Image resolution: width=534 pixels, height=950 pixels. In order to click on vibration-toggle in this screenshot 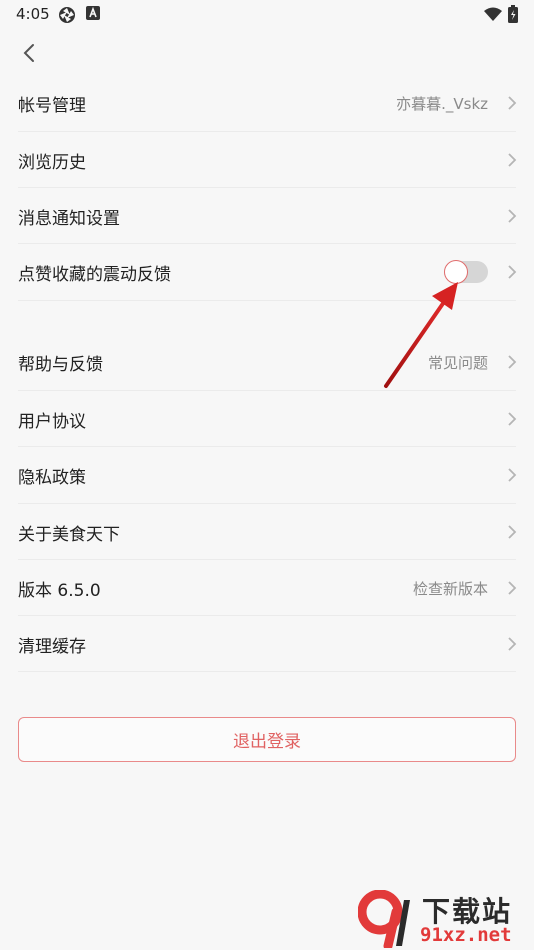, I will do `click(466, 272)`.